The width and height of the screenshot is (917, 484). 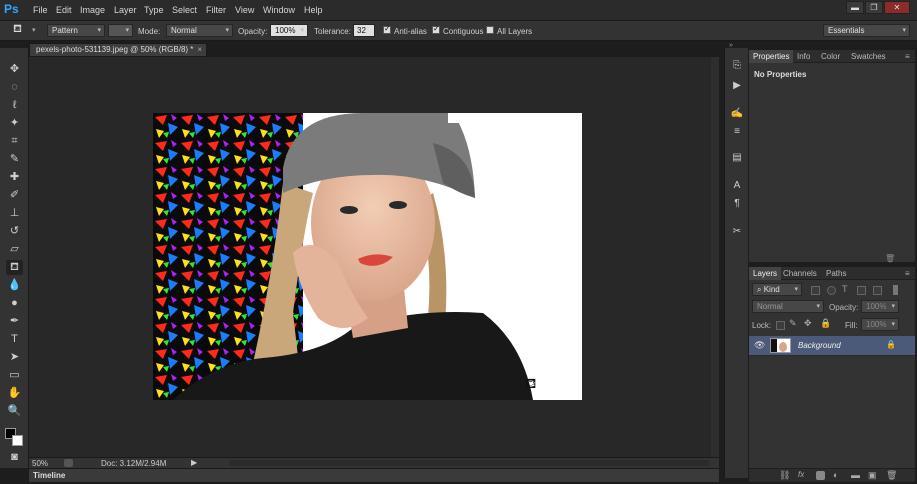 I want to click on layer-style-icon: fx, so click(x=801, y=474).